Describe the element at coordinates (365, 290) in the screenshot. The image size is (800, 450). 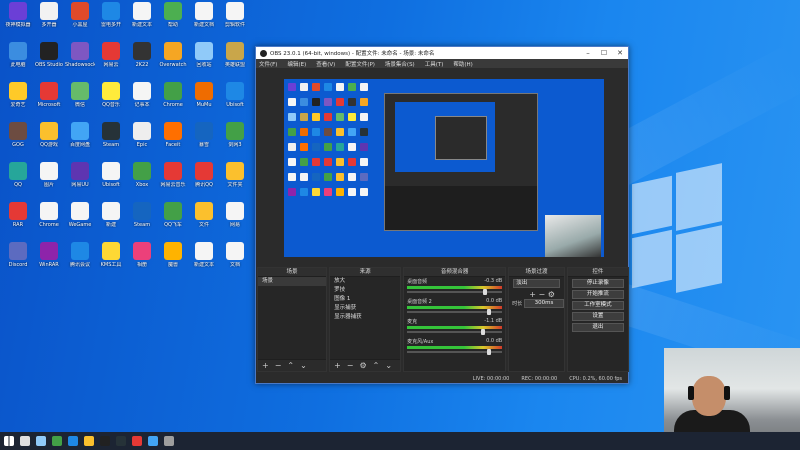
I see `source-item: 罗技` at that location.